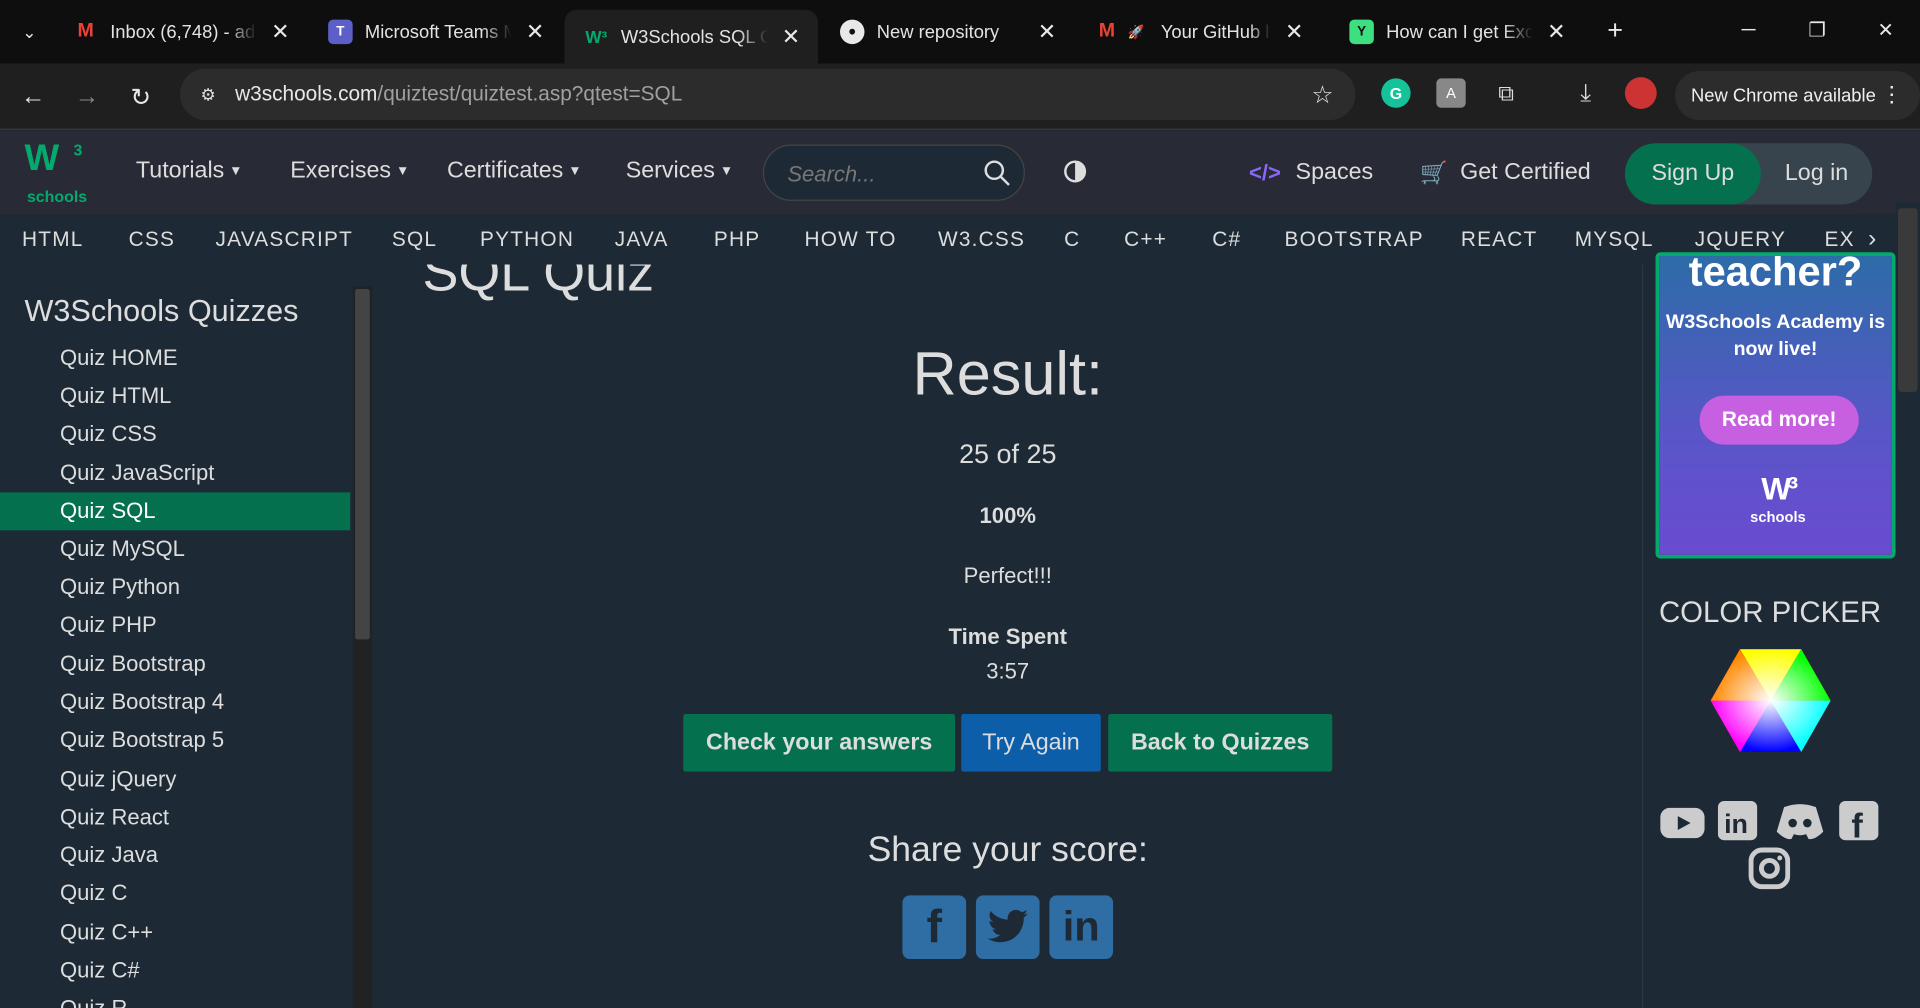 The image size is (1920, 1008). What do you see at coordinates (538, 283) in the screenshot?
I see `page-title: SQL Quiz` at bounding box center [538, 283].